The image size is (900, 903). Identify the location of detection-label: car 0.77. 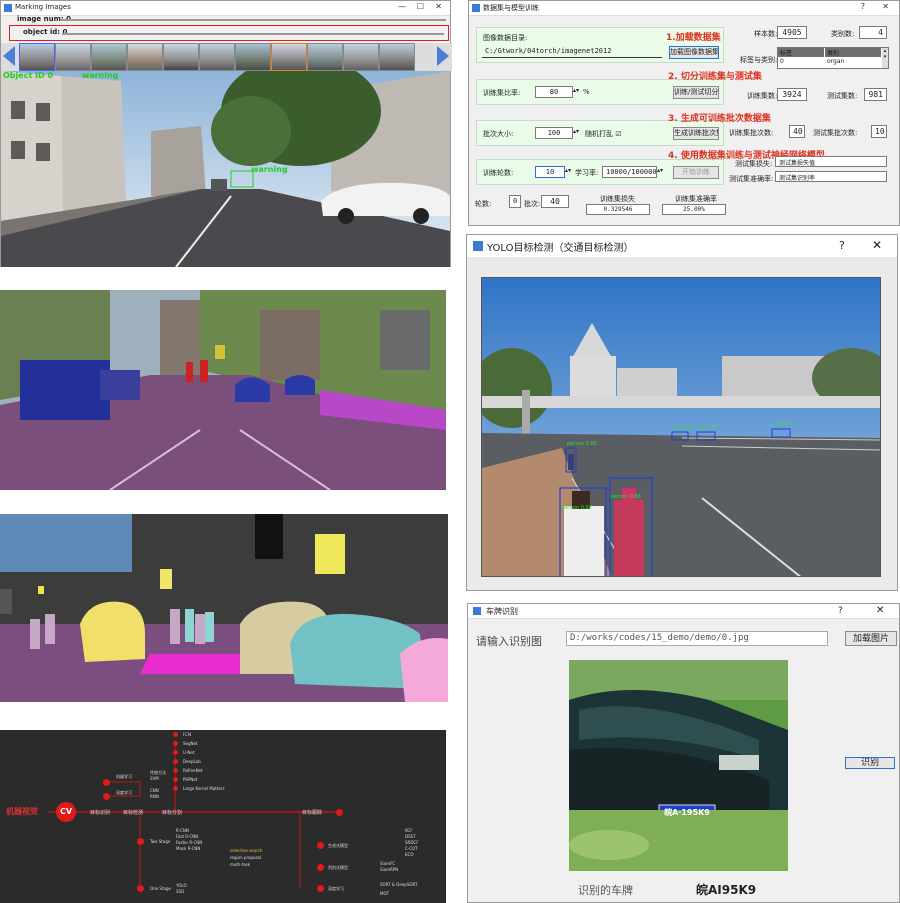
(707, 428).